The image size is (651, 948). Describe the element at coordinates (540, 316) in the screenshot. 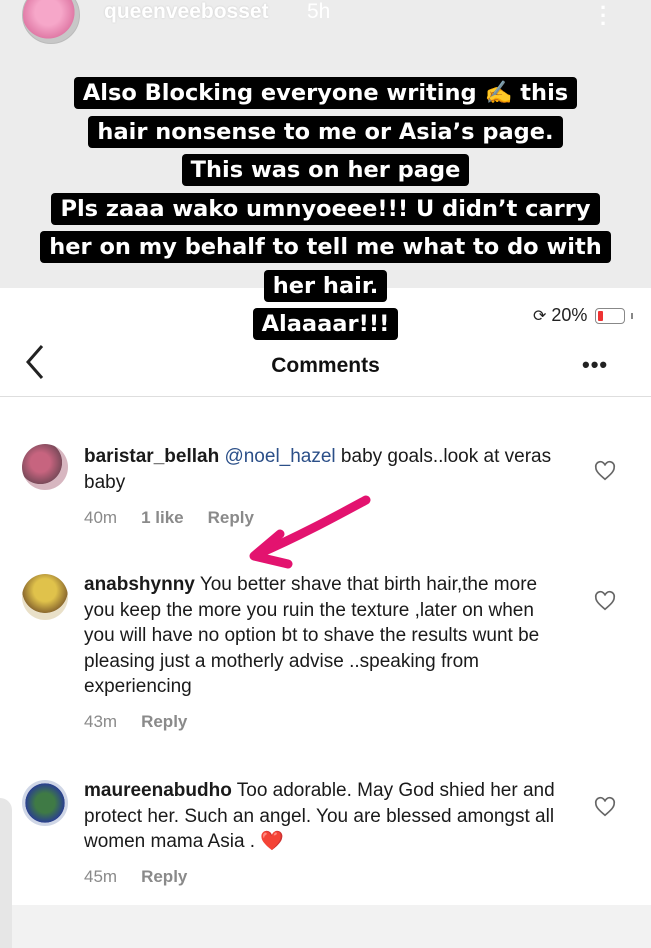

I see `rotation-lock-icon: ⟳` at that location.